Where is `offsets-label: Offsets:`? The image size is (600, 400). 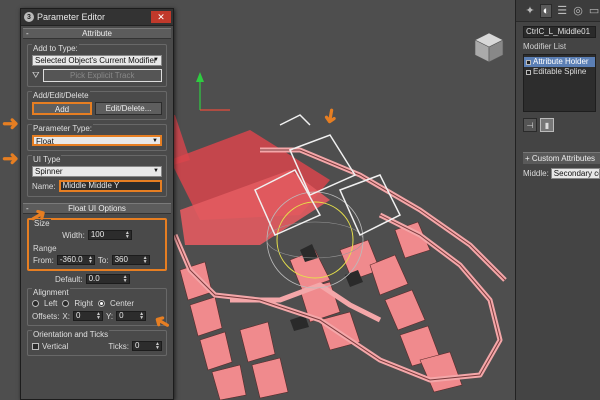
offsets-label: Offsets: is located at coordinates (46, 316).